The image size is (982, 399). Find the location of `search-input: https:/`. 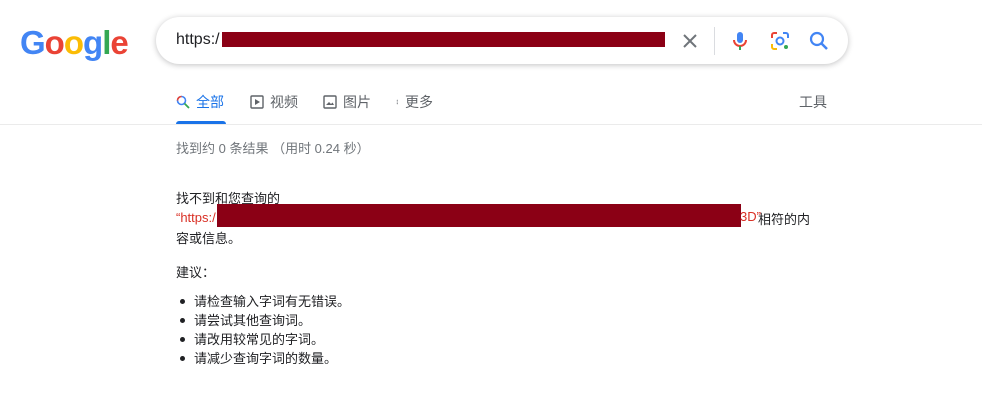

search-input: https:/ is located at coordinates (198, 40).